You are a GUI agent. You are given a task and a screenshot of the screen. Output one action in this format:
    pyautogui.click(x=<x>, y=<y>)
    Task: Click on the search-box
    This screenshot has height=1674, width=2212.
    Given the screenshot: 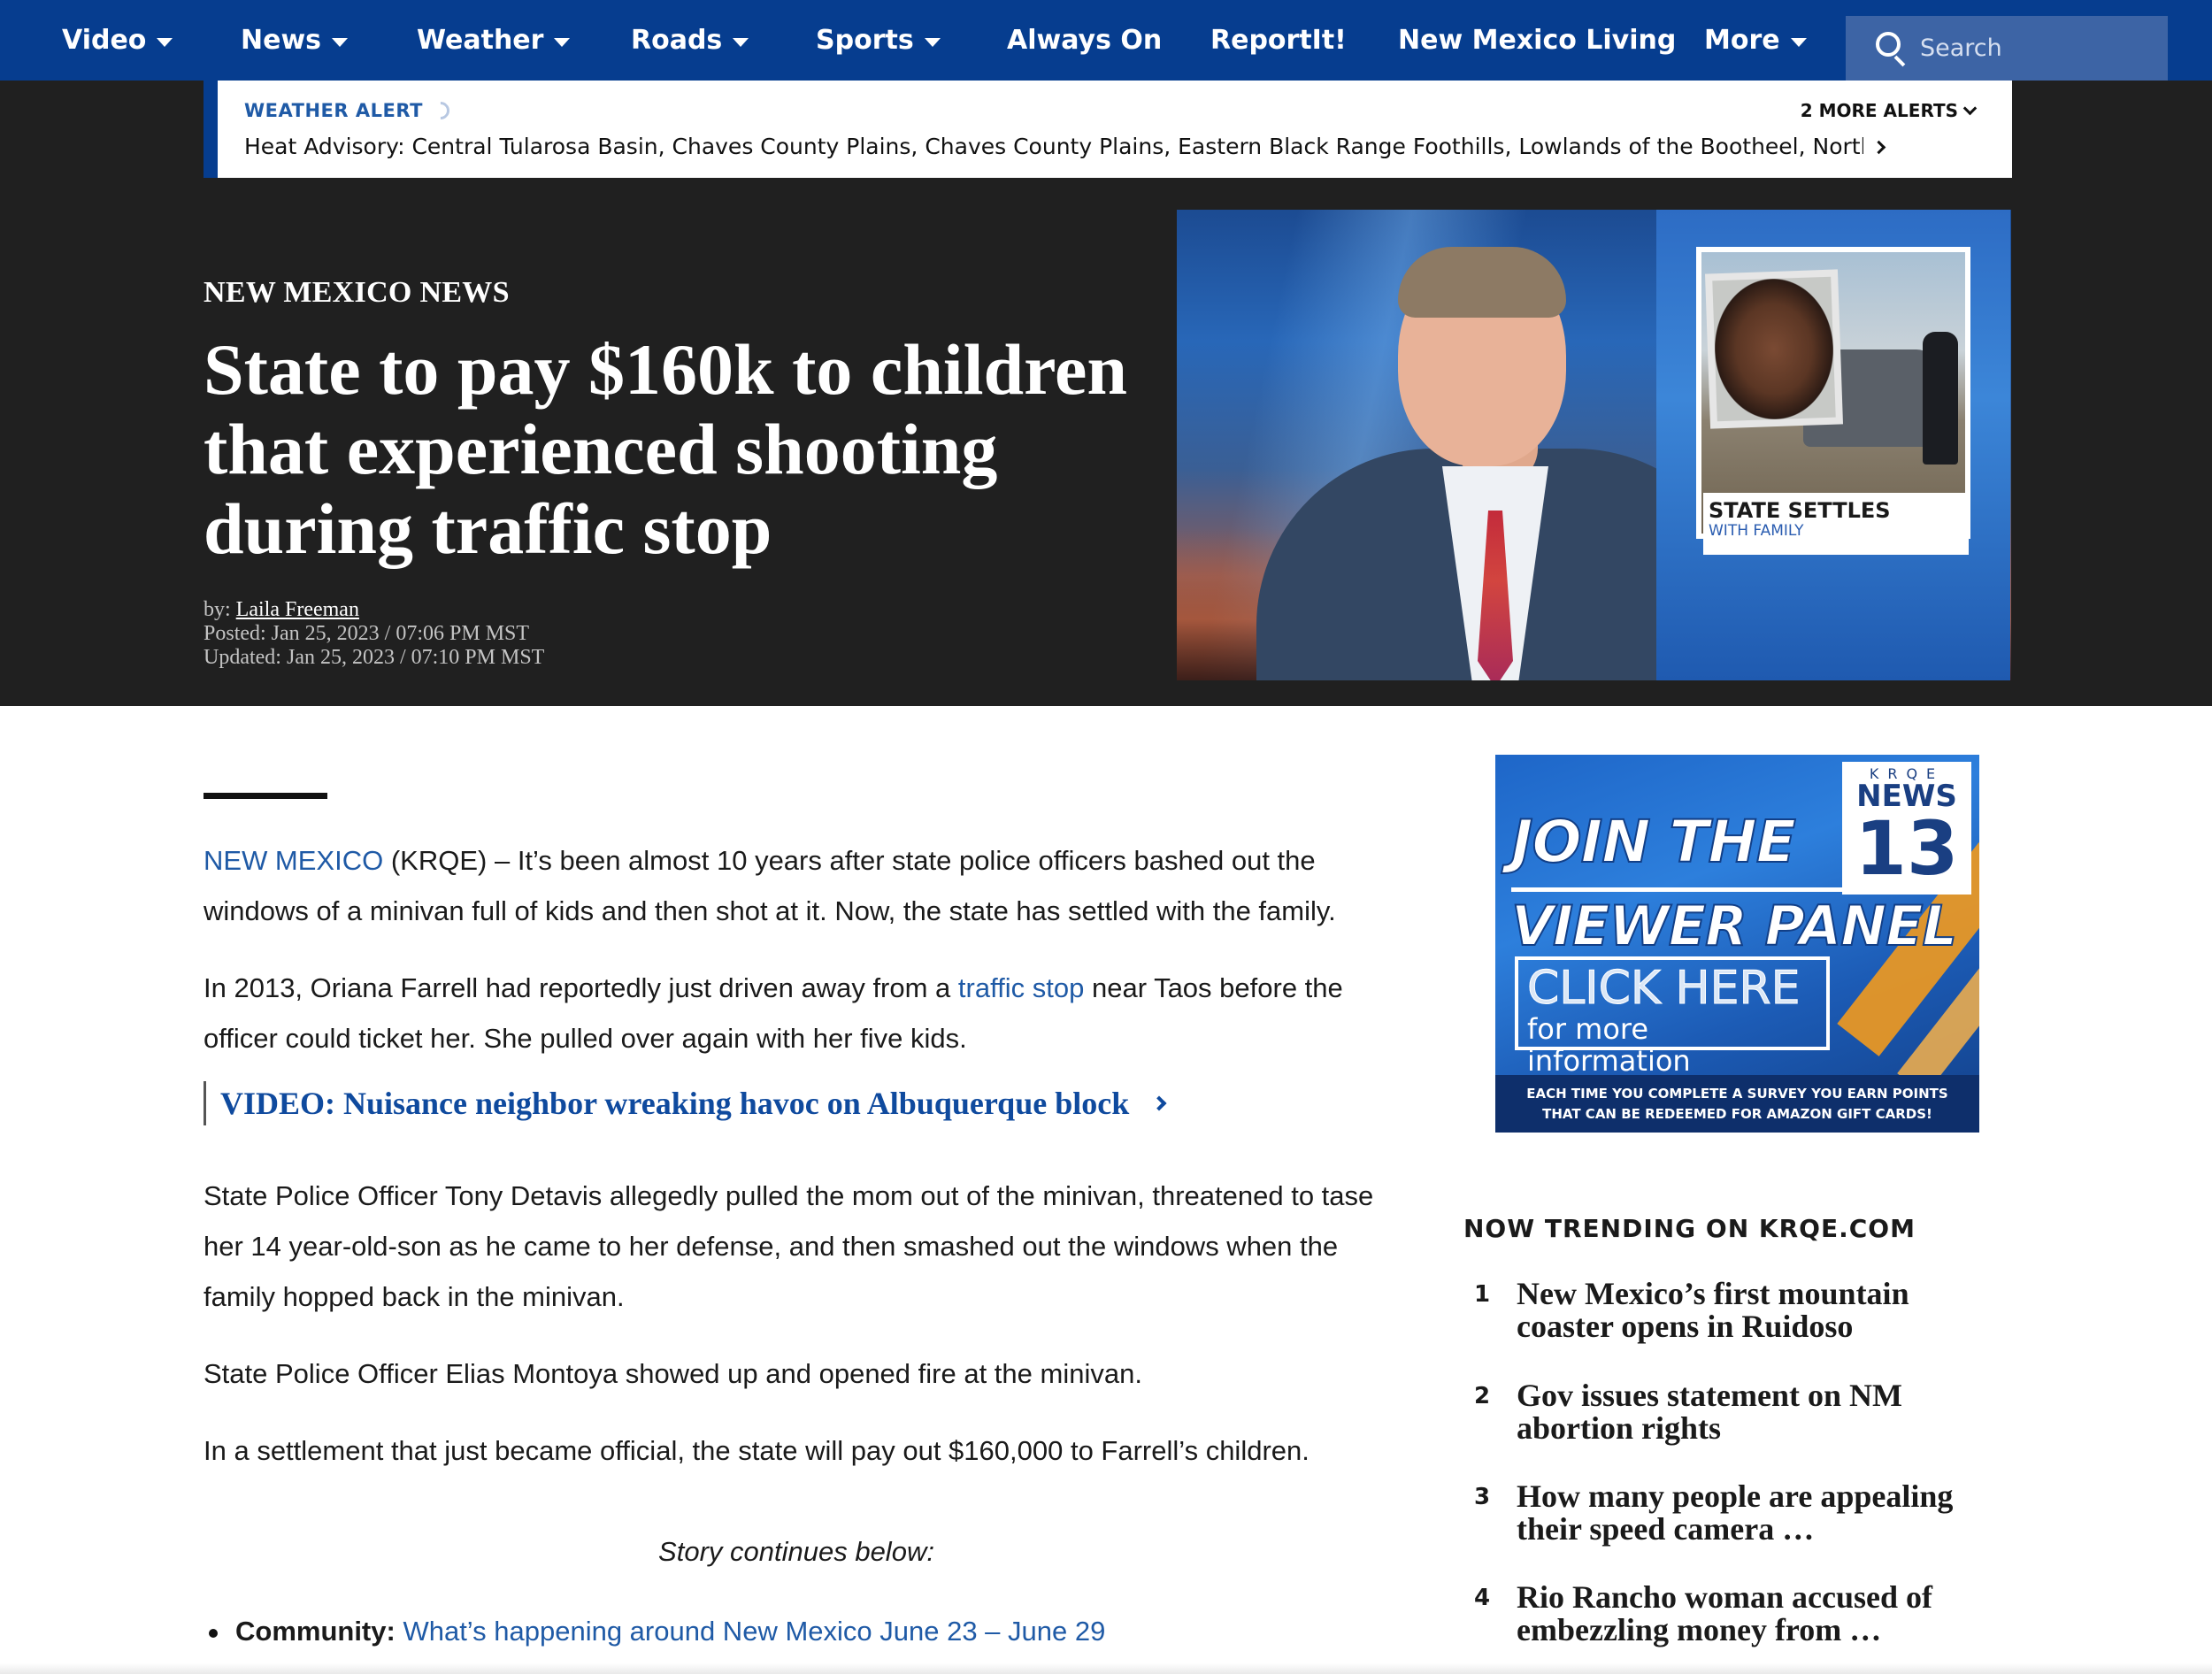 What is the action you would take?
    pyautogui.click(x=2007, y=48)
    